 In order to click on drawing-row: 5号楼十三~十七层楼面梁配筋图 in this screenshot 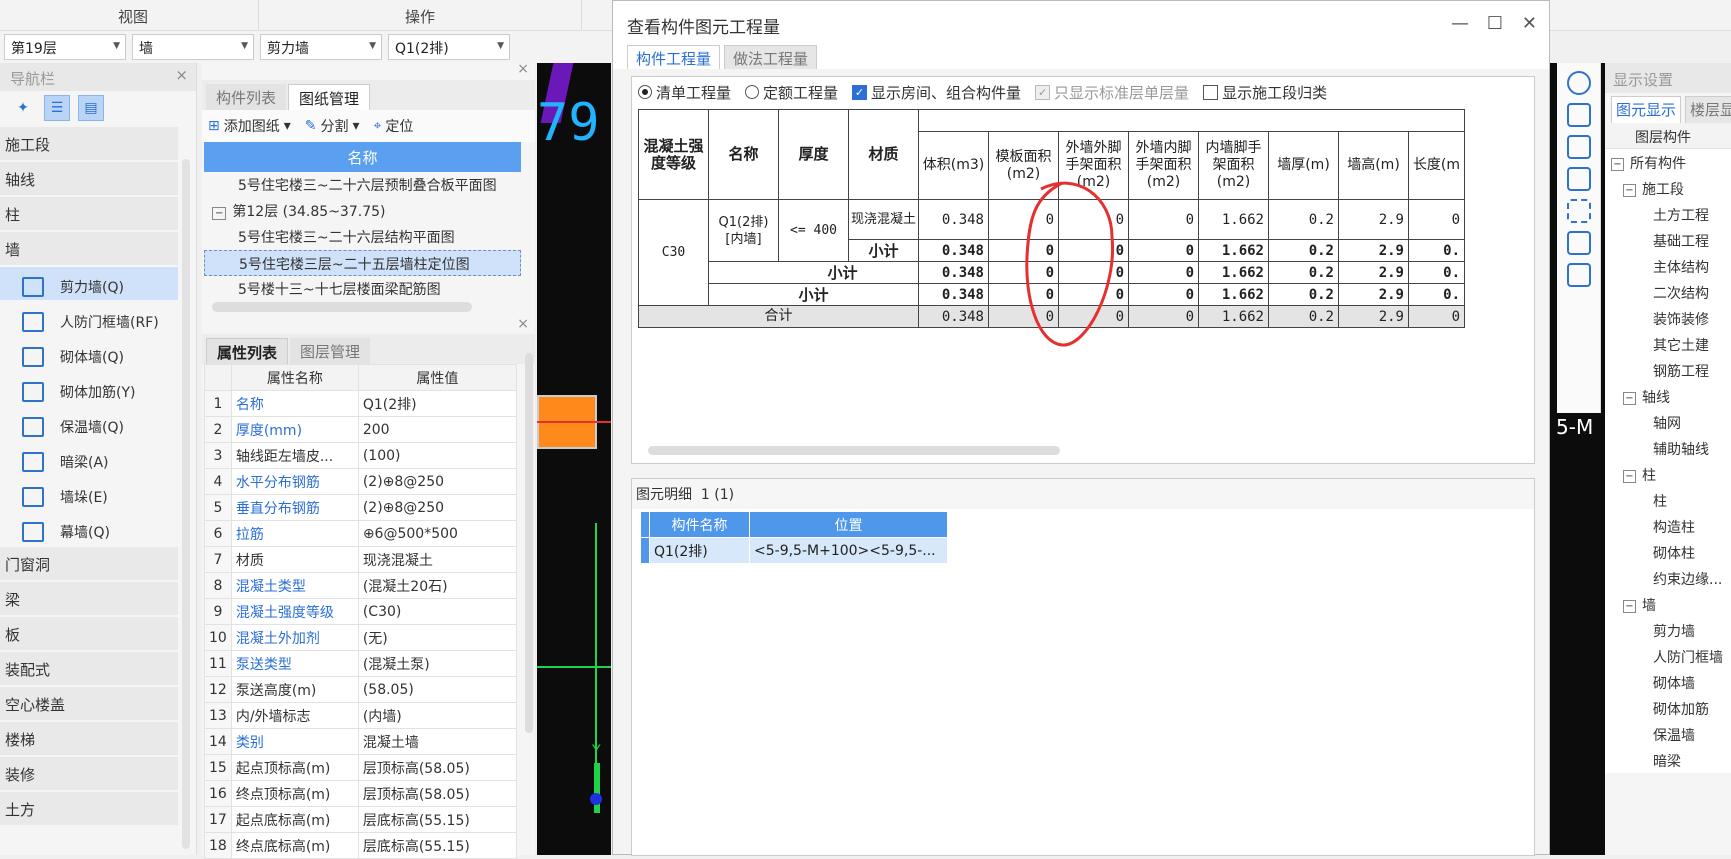, I will do `click(362, 289)`.